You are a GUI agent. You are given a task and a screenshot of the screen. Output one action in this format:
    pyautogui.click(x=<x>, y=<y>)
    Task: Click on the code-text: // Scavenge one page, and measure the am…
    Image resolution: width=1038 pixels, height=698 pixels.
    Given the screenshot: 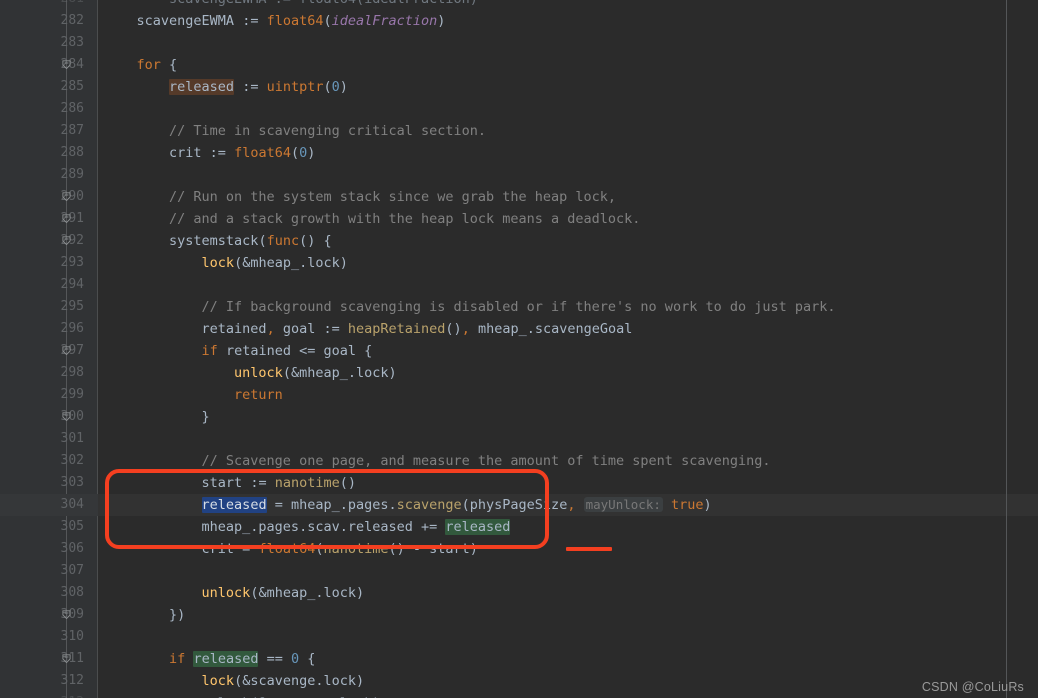 What is the action you would take?
    pyautogui.click(x=437, y=461)
    